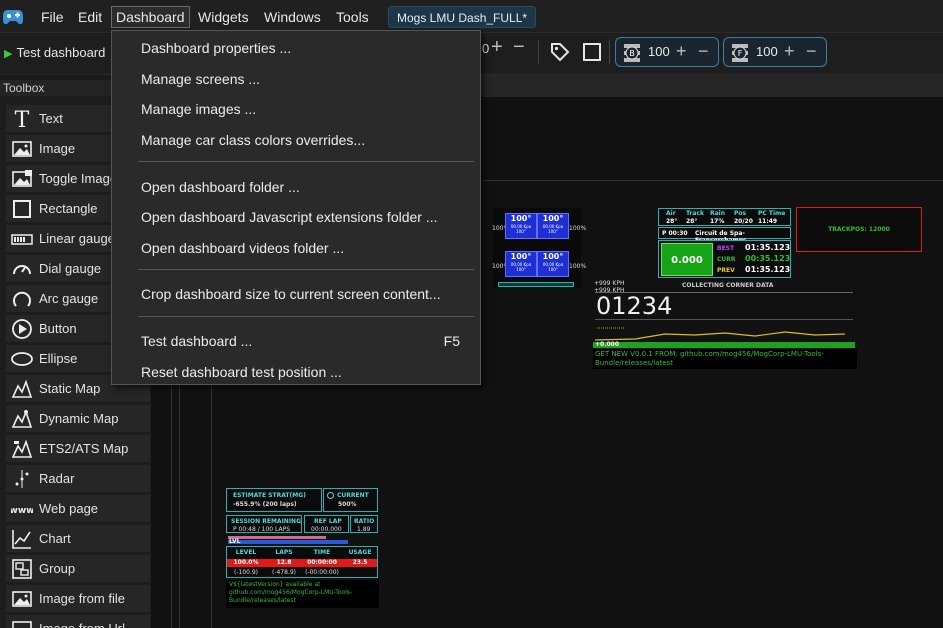  Describe the element at coordinates (292, 17) in the screenshot. I see `menu-windows: Windows` at that location.